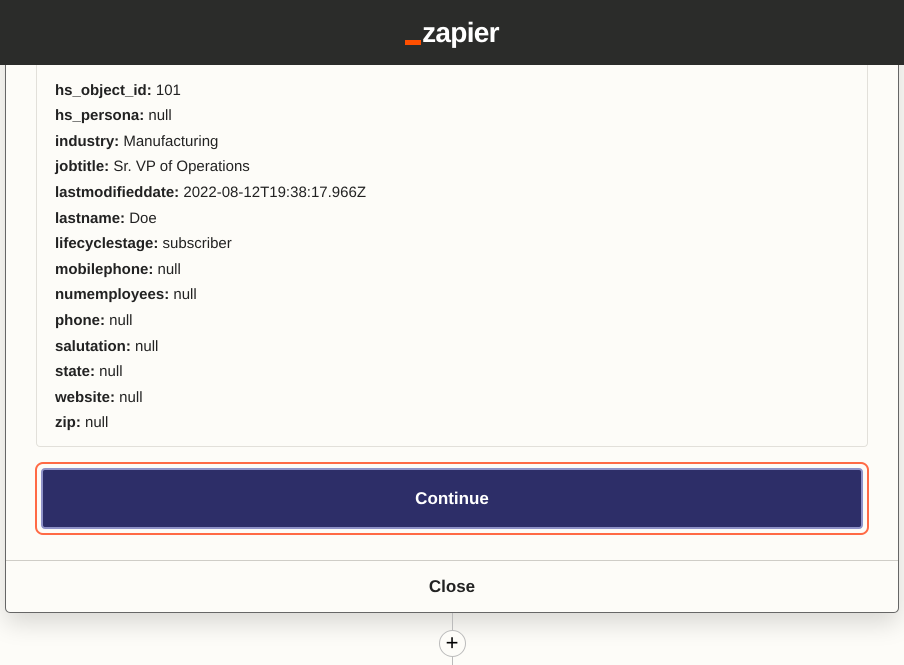 This screenshot has height=665, width=904. What do you see at coordinates (107, 346) in the screenshot?
I see `field-row-text: salutation: null` at bounding box center [107, 346].